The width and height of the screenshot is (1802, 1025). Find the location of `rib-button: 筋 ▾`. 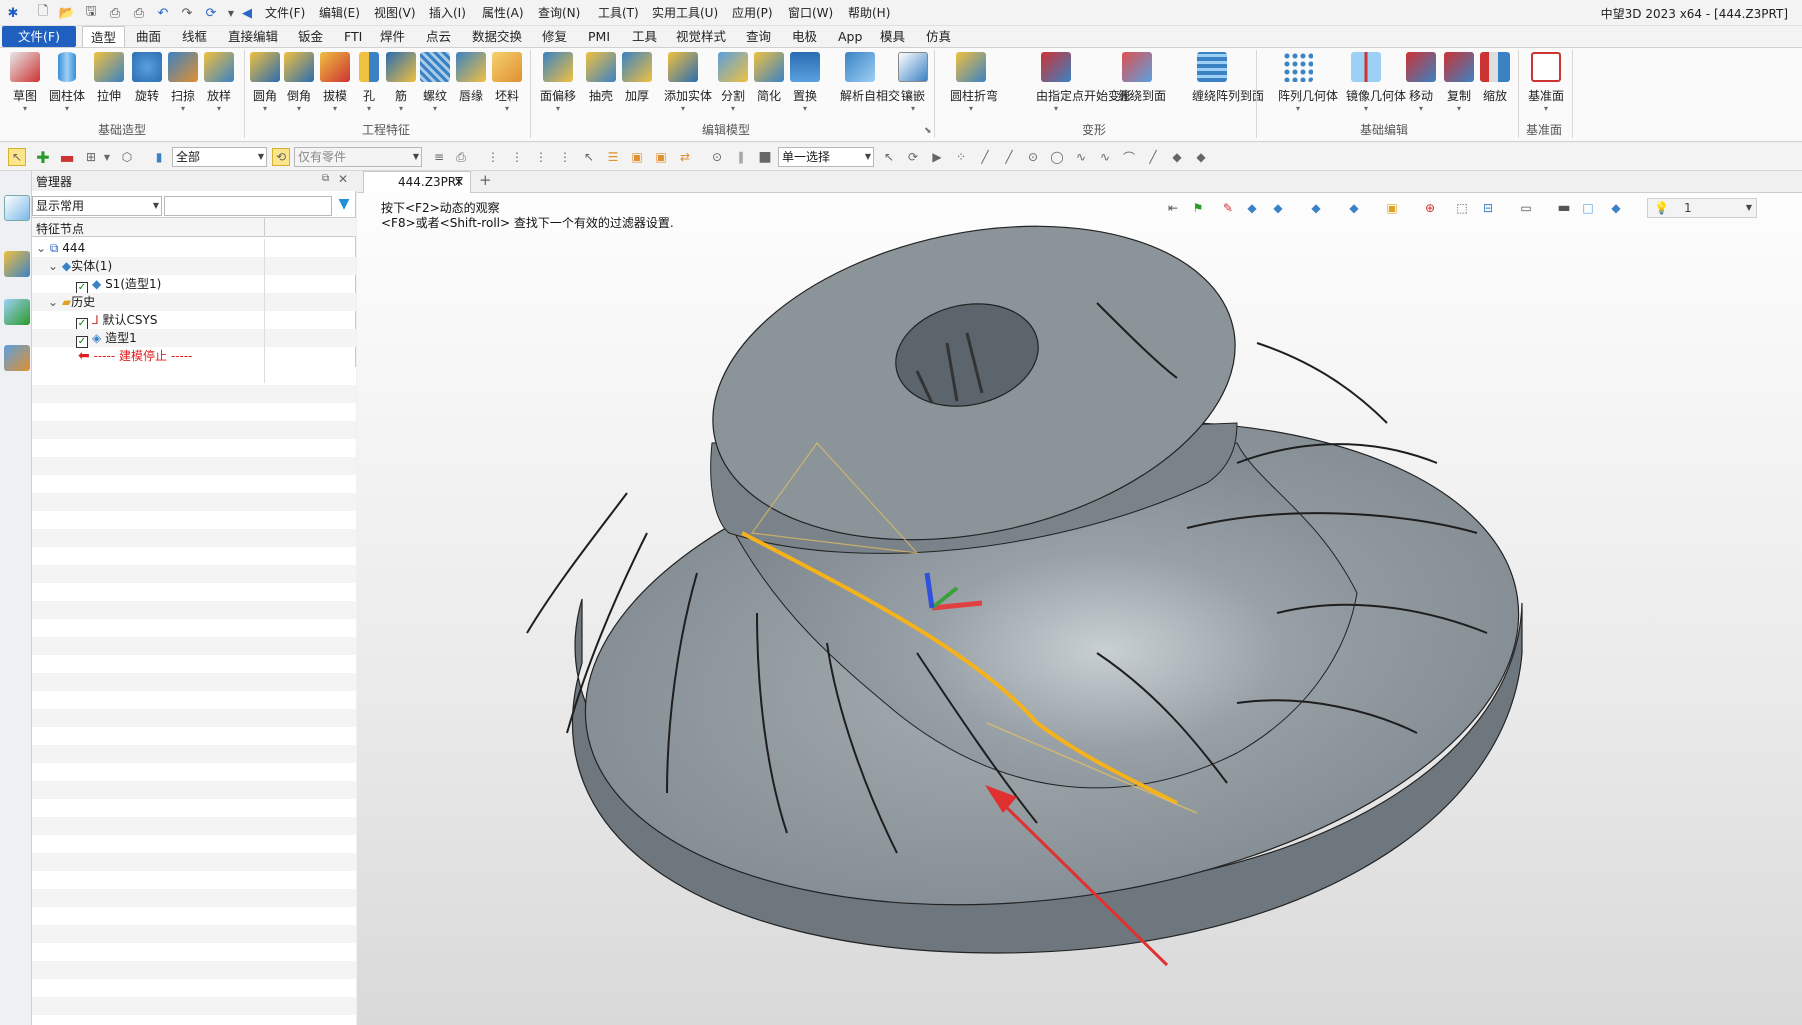

rib-button: 筋 ▾ is located at coordinates (401, 82).